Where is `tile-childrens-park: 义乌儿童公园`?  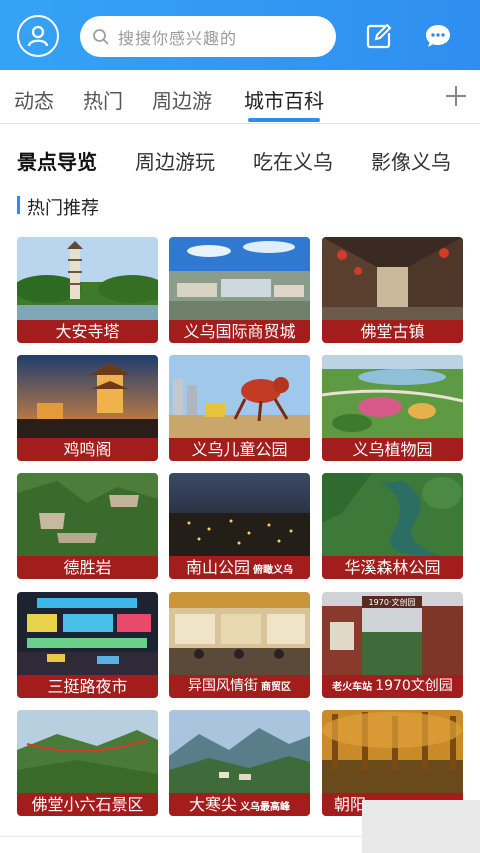
tile-childrens-park: 义乌儿童公园 is located at coordinates (239, 408).